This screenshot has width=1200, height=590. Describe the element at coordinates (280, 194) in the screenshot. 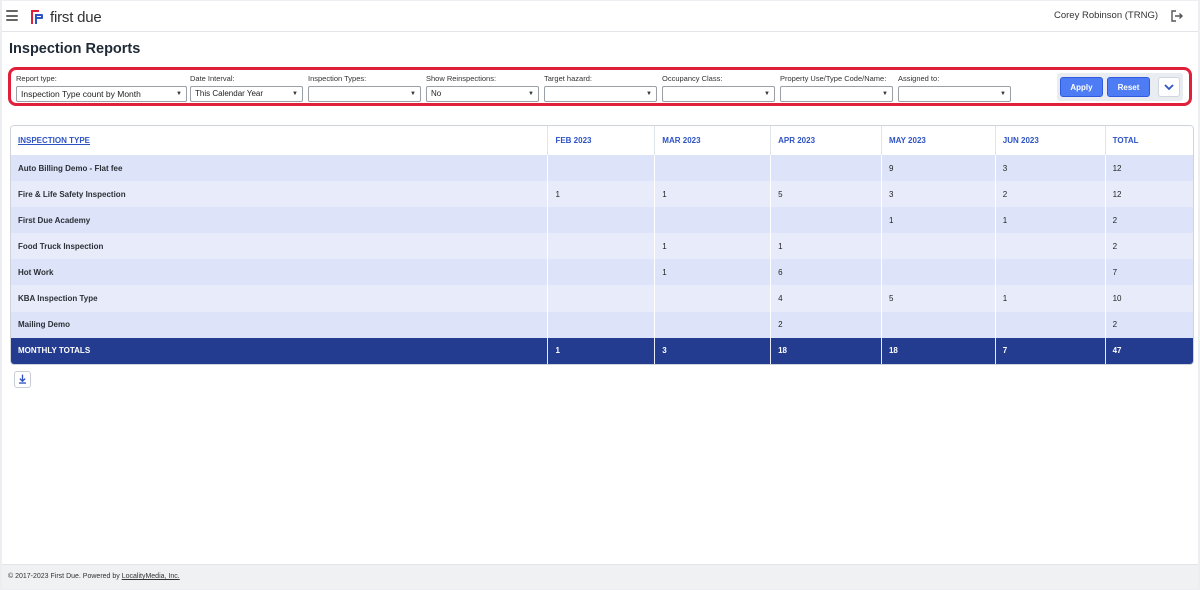

I see `table-cell: Fire & Life Safety Inspection` at that location.